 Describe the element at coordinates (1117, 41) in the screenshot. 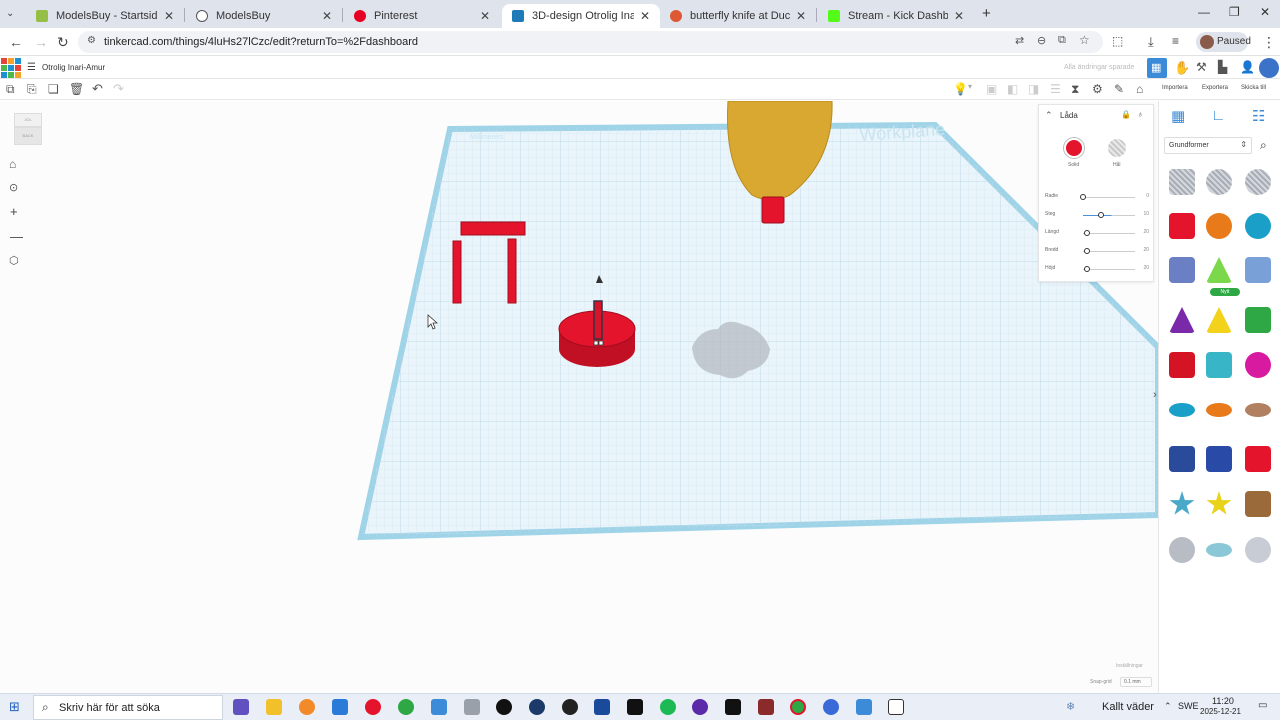

I see `extensions-icon: ⬚` at that location.